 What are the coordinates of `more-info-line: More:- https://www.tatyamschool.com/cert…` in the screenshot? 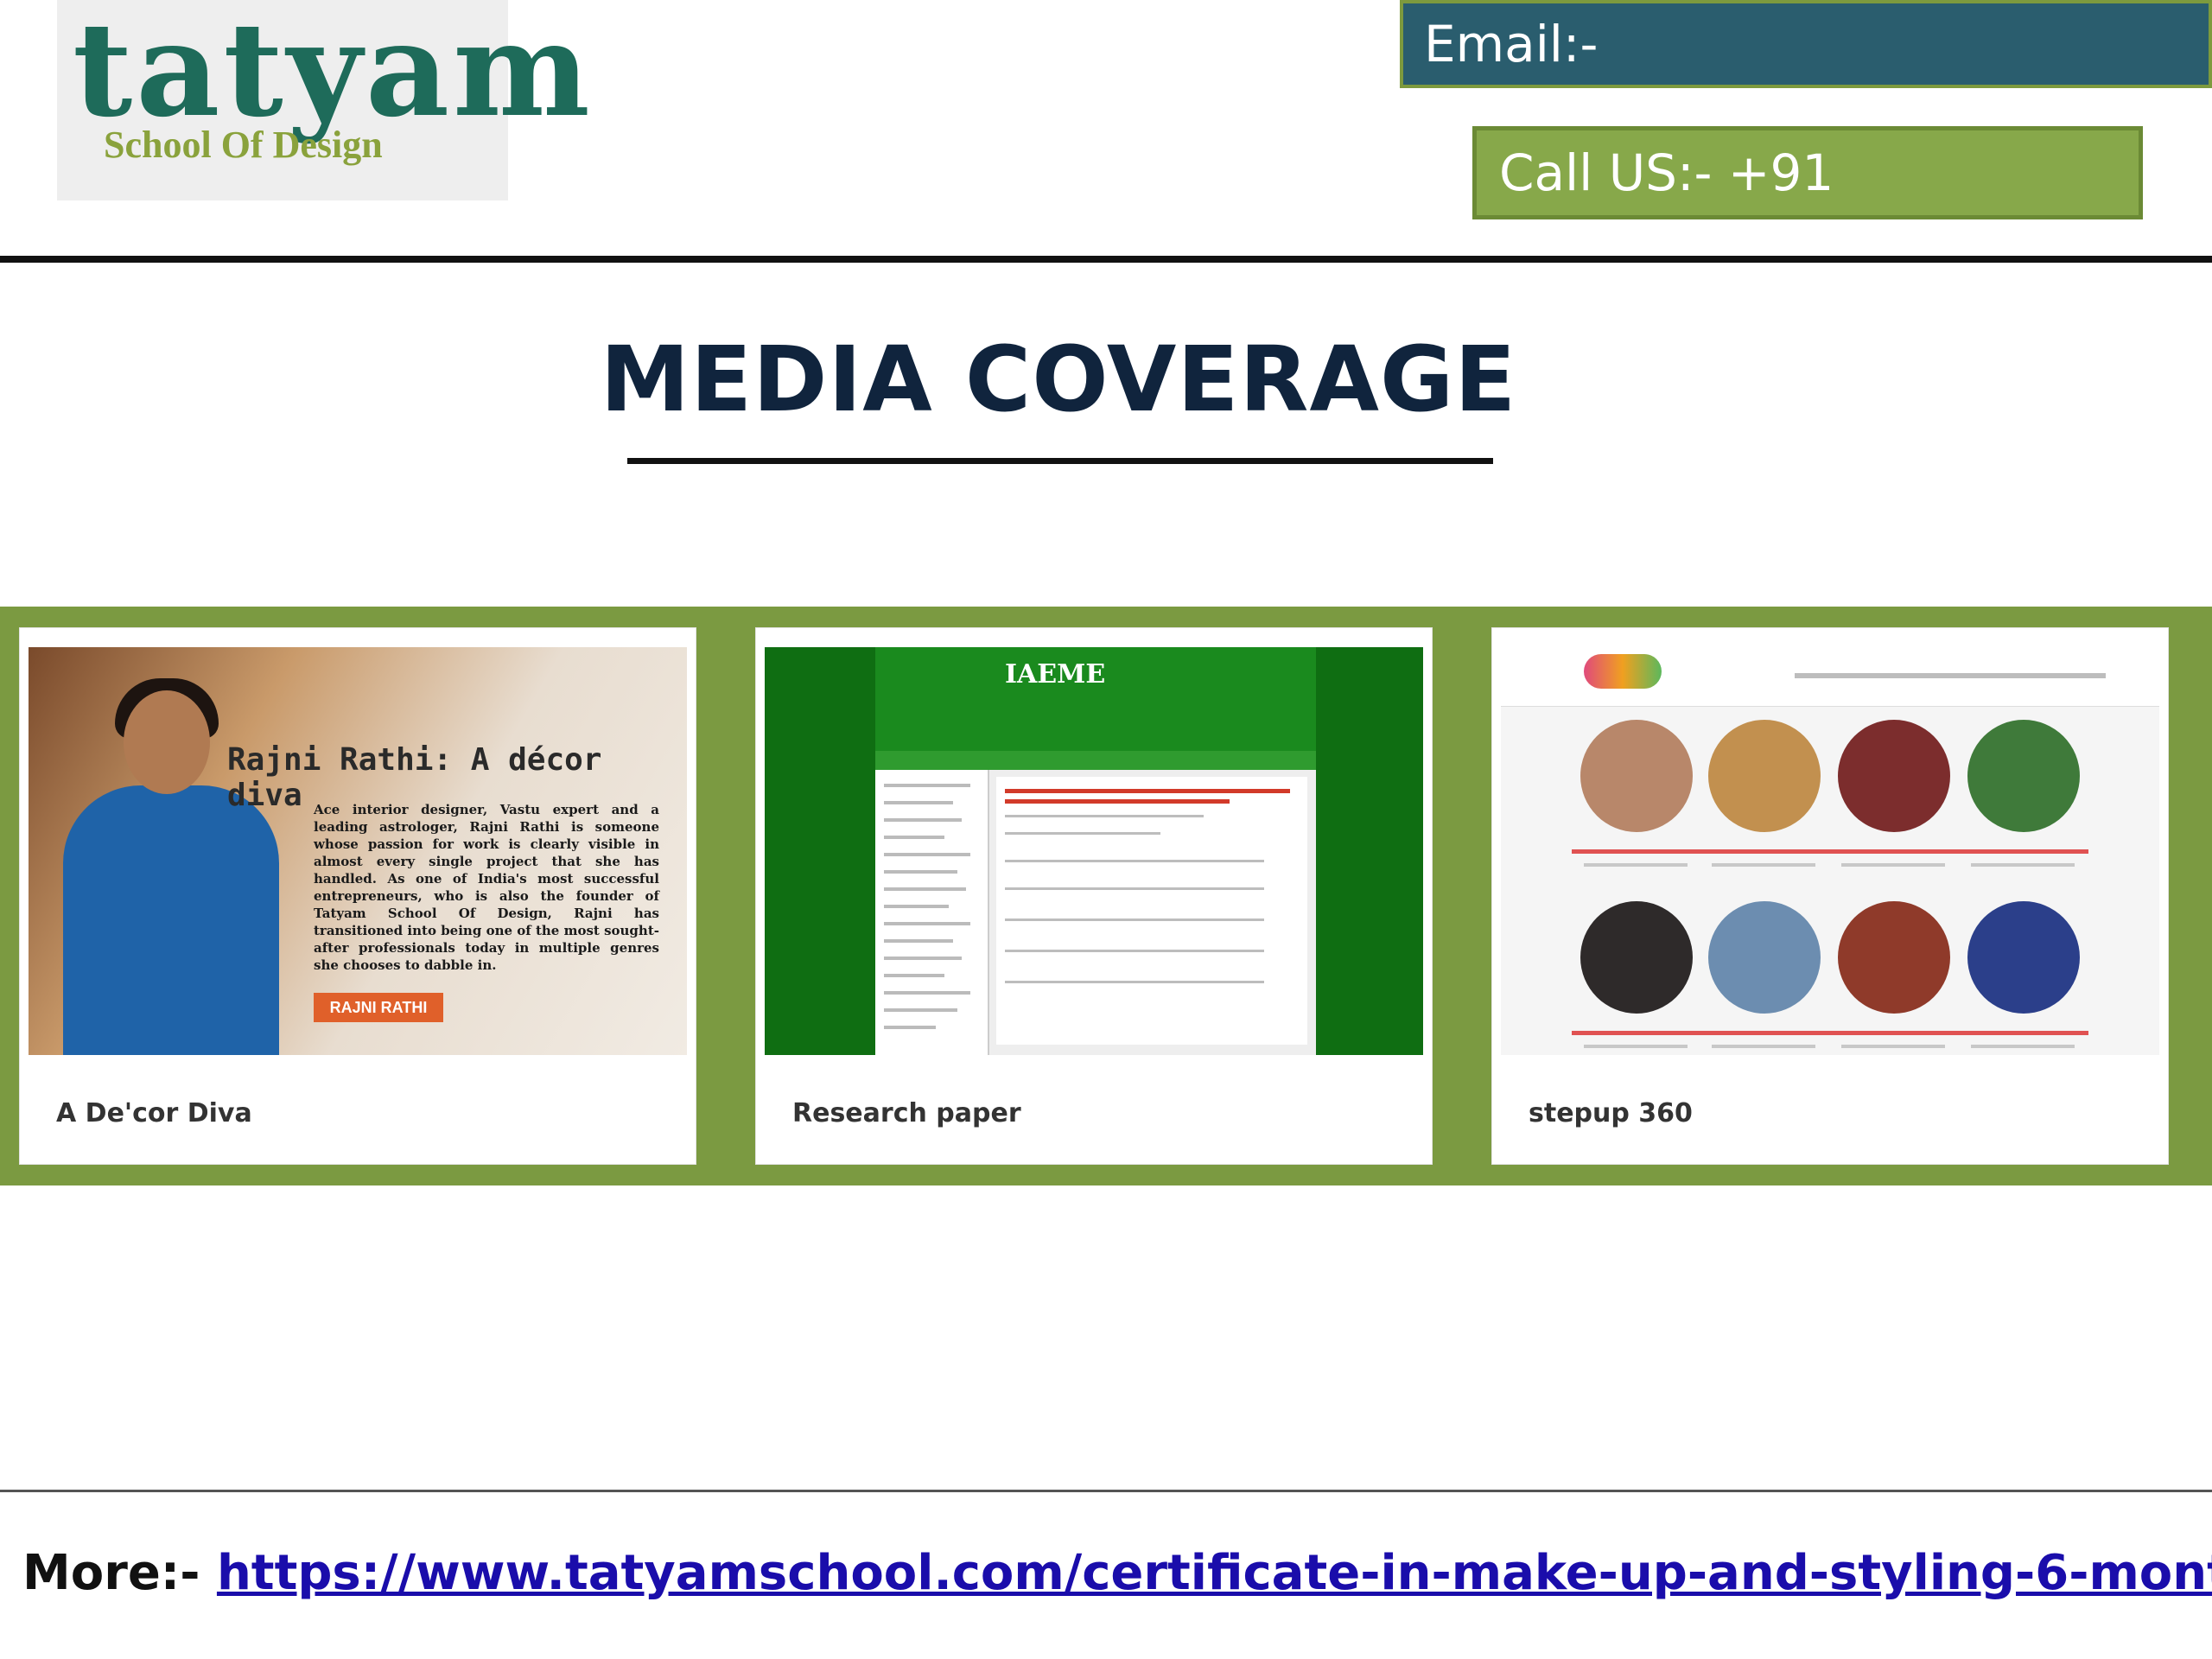 It's located at (1117, 1573).